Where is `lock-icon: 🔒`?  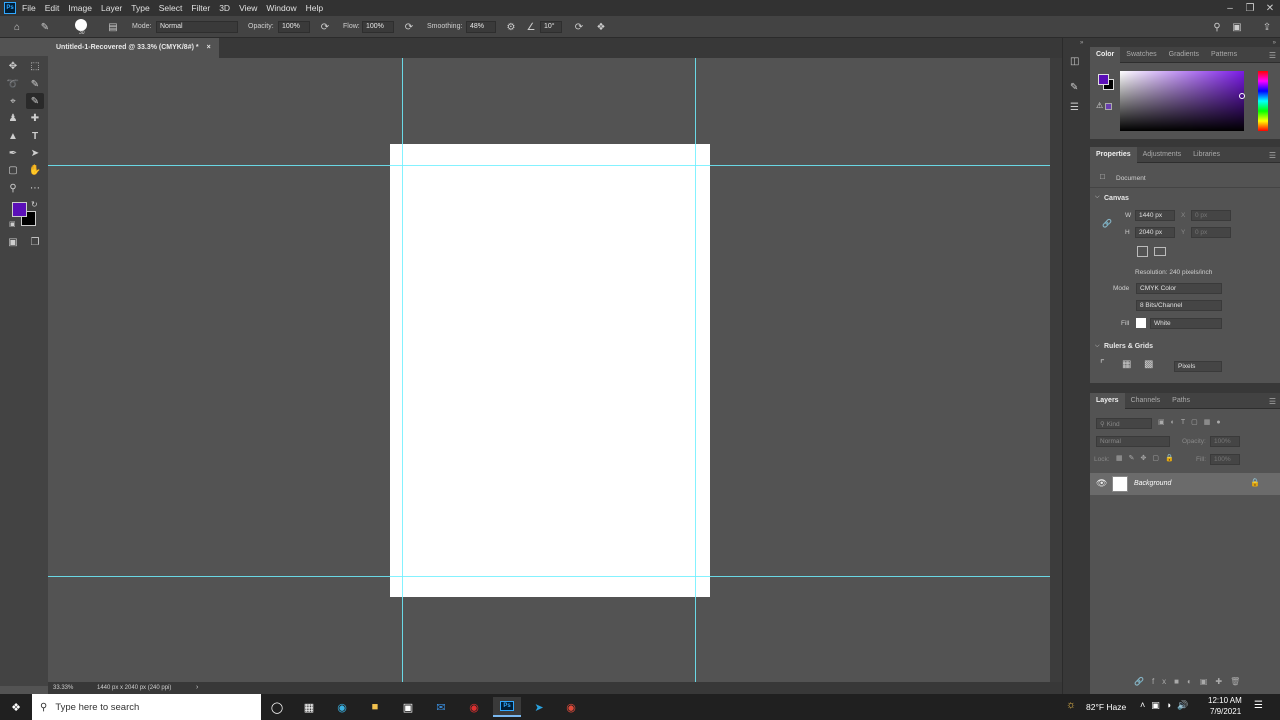
lock-icon: 🔒 is located at coordinates (1255, 482).